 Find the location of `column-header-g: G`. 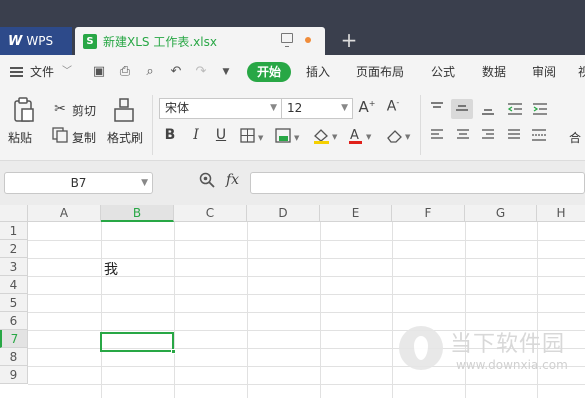

column-header-g: G is located at coordinates (501, 213).